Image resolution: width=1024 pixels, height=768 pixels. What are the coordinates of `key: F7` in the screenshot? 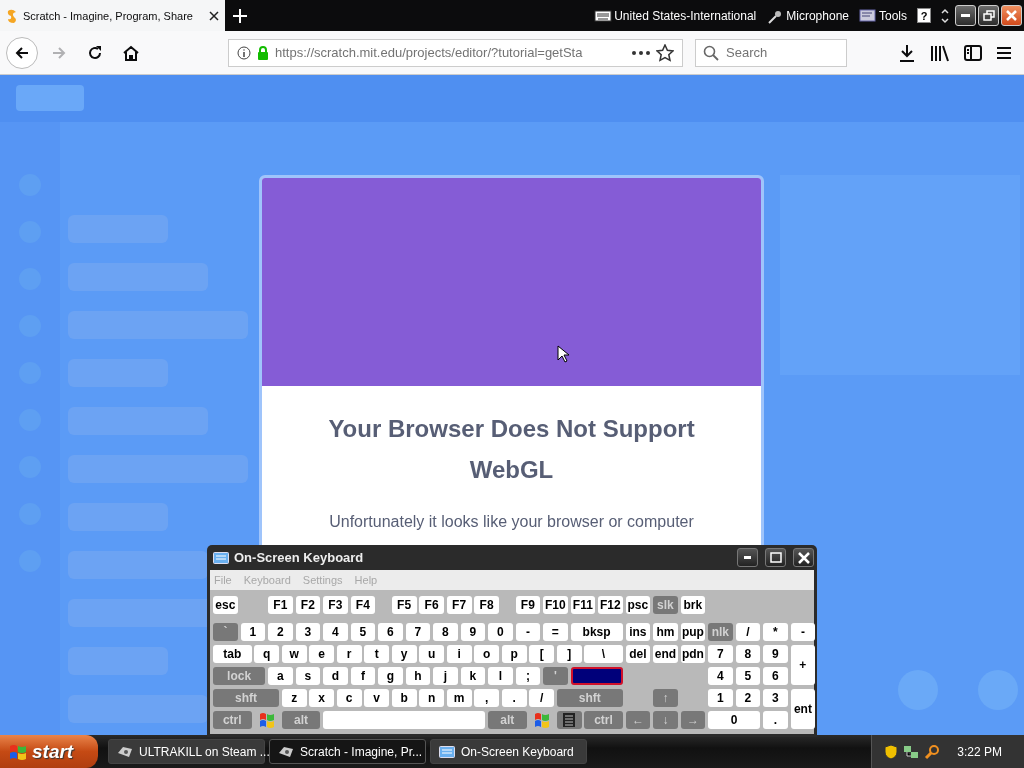 It's located at (459, 605).